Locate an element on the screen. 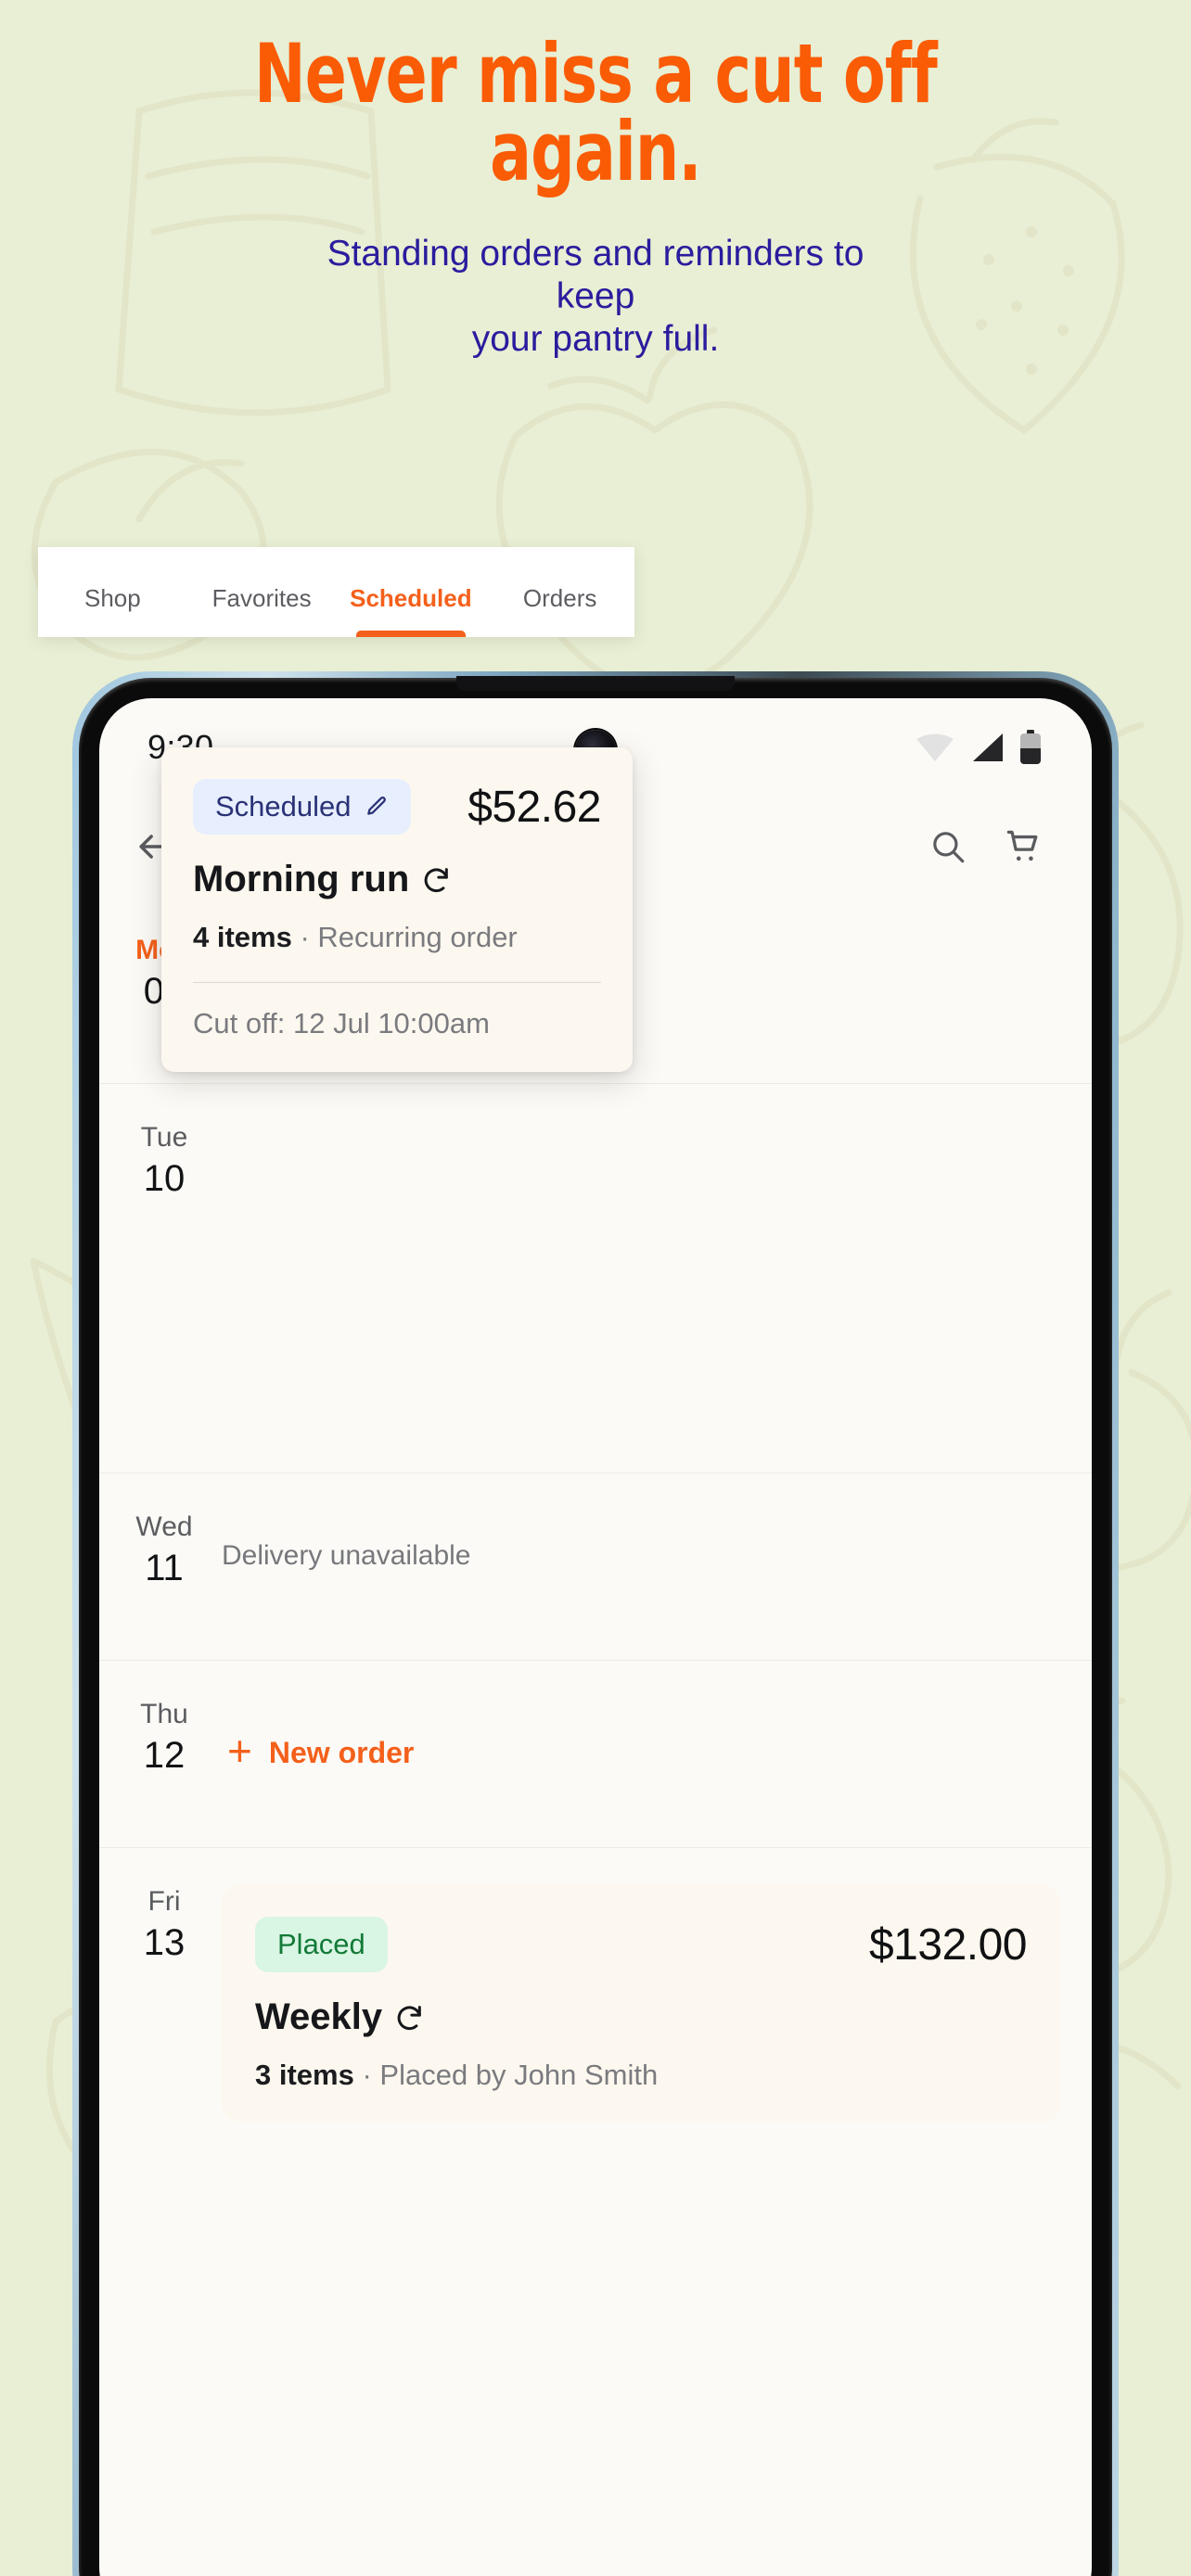  day-date-column: Tue 10 is located at coordinates (164, 1159).